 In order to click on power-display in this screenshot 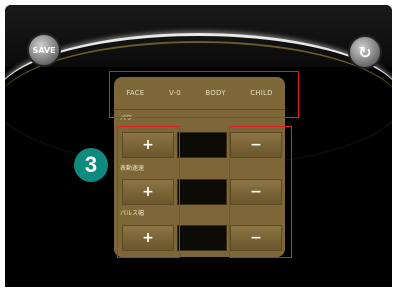, I will do `click(202, 145)`.